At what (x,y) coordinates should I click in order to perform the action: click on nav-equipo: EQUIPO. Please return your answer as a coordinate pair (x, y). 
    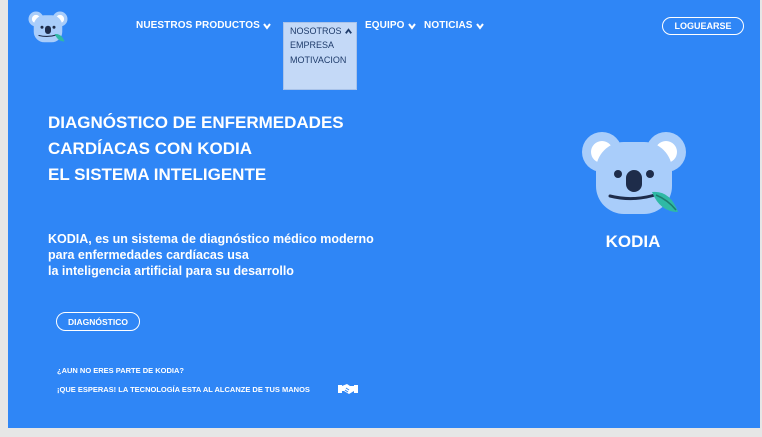
    Looking at the image, I should click on (391, 25).